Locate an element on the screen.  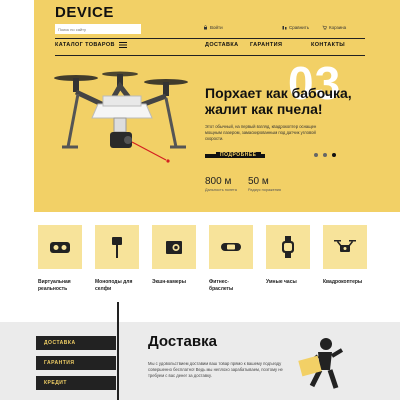
stat-radius-value: 50 м is located at coordinates (258, 181).